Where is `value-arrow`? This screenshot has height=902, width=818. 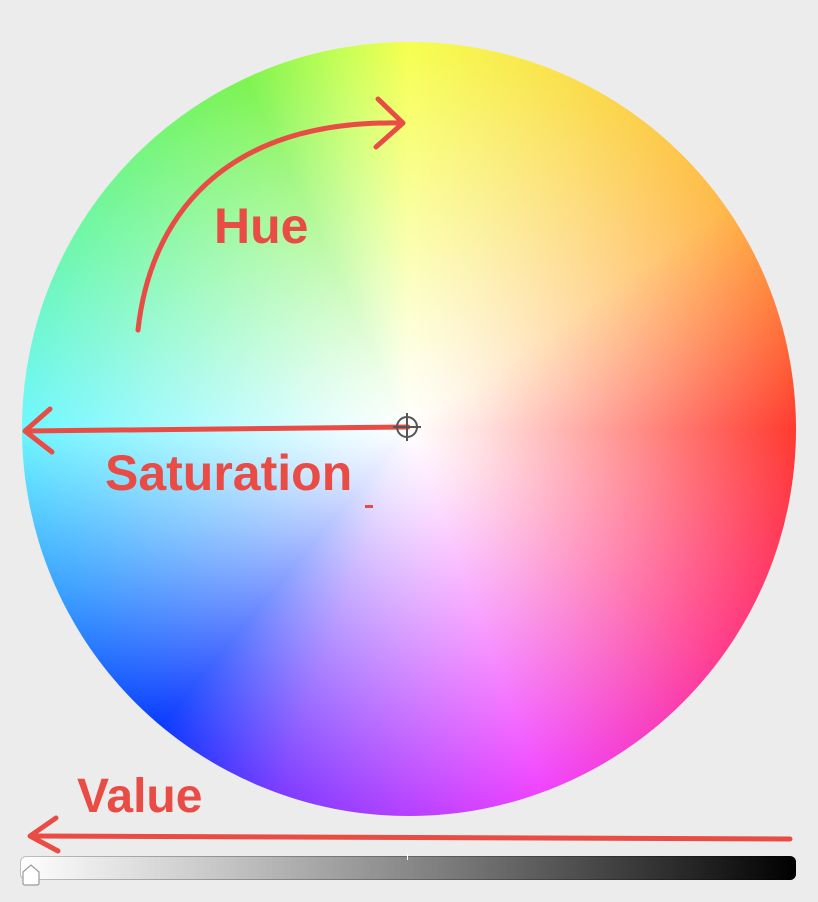 value-arrow is located at coordinates (411, 837).